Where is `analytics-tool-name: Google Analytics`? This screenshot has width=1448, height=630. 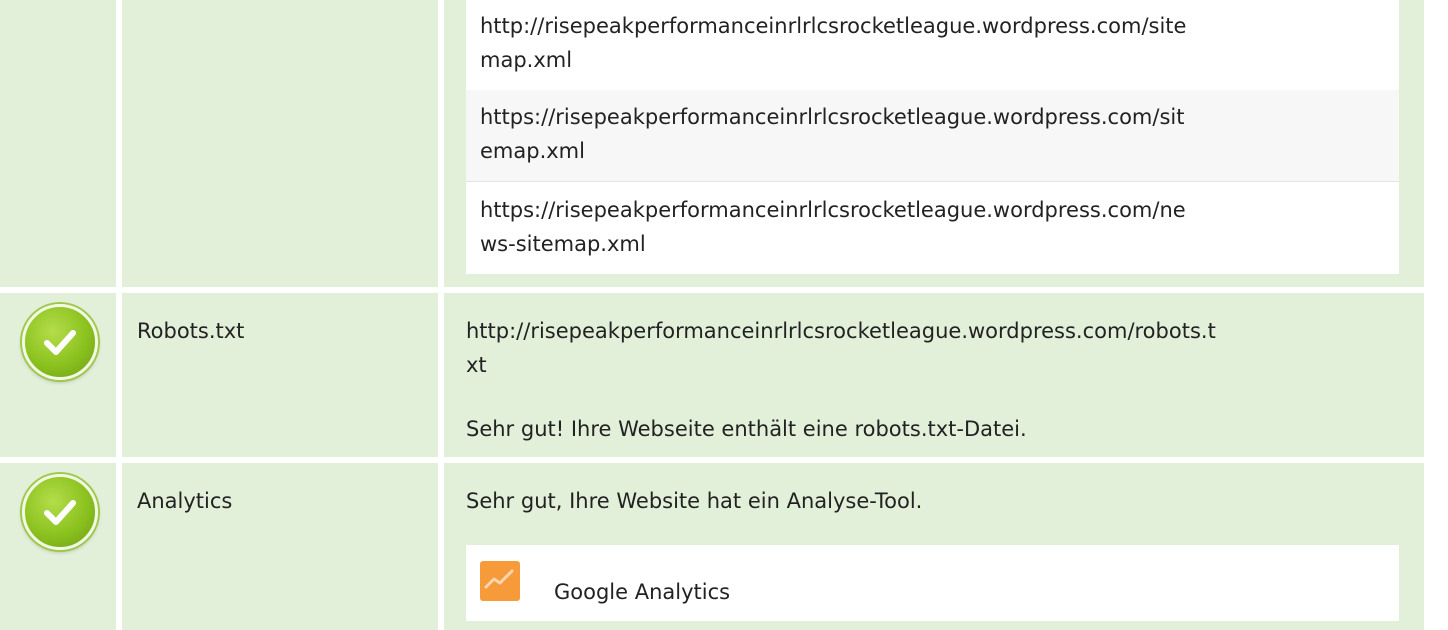
analytics-tool-name: Google Analytics is located at coordinates (642, 592).